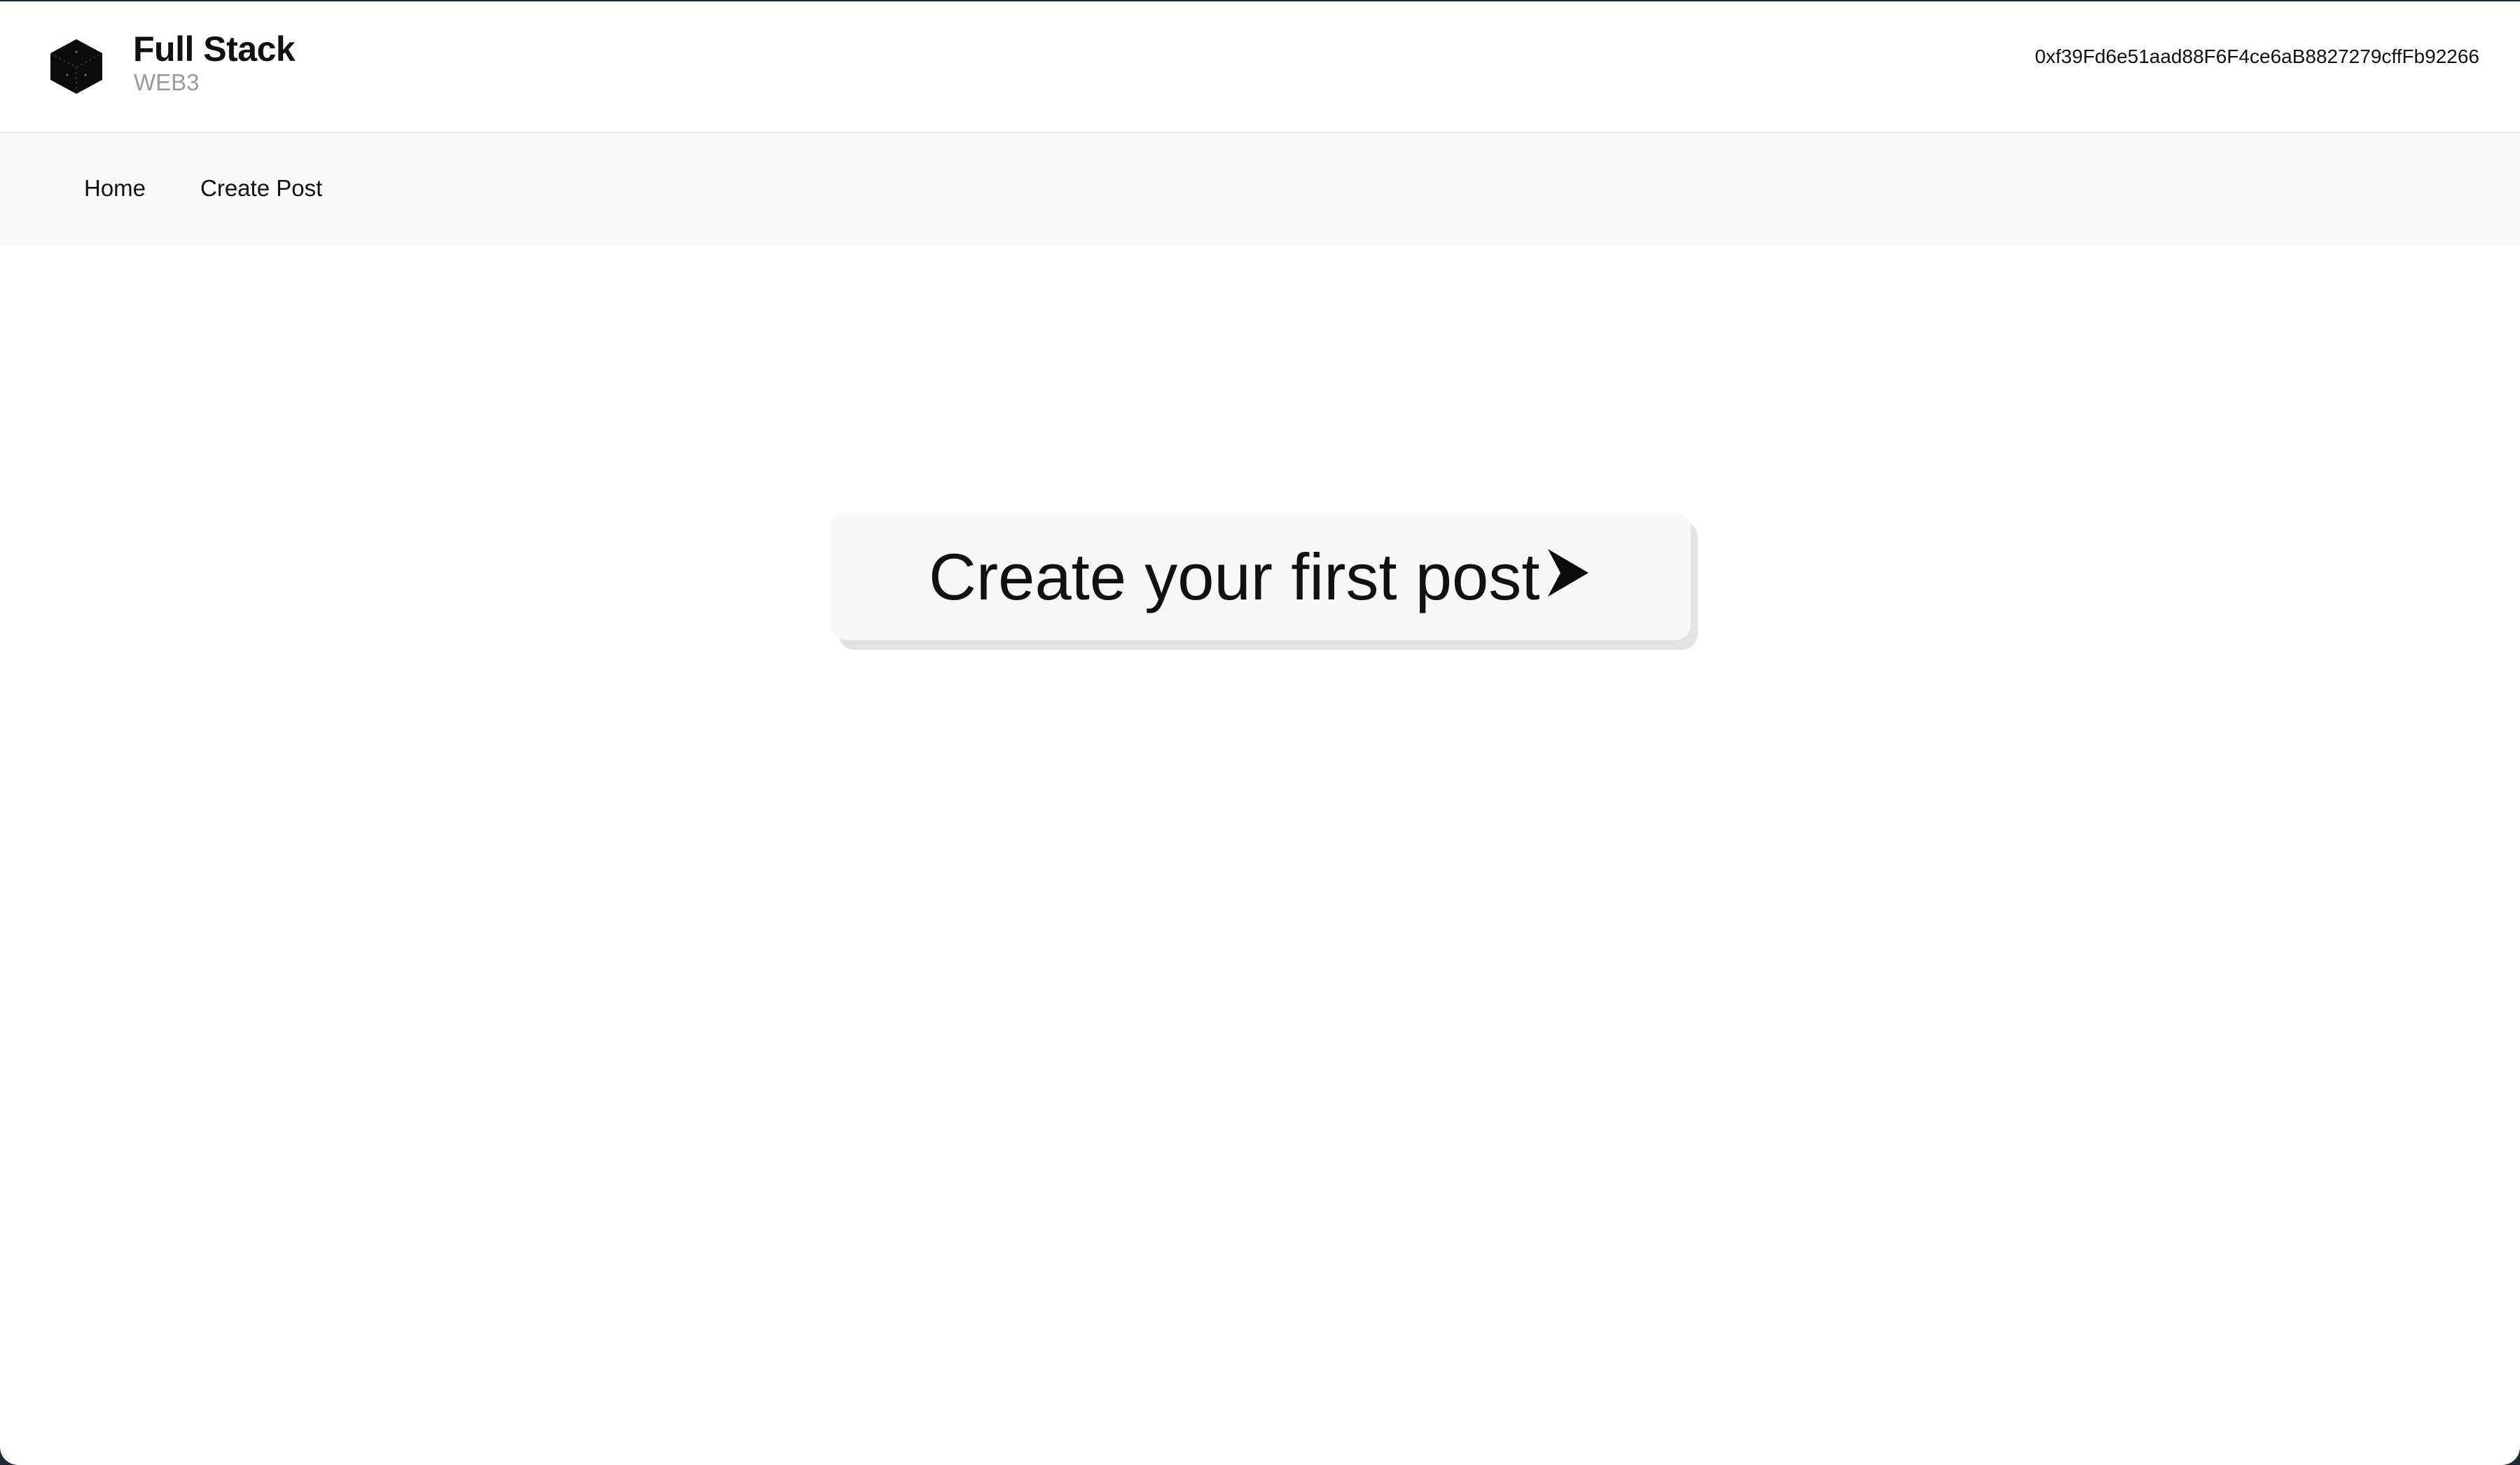  What do you see at coordinates (115, 188) in the screenshot?
I see `nav-home-link: Home` at bounding box center [115, 188].